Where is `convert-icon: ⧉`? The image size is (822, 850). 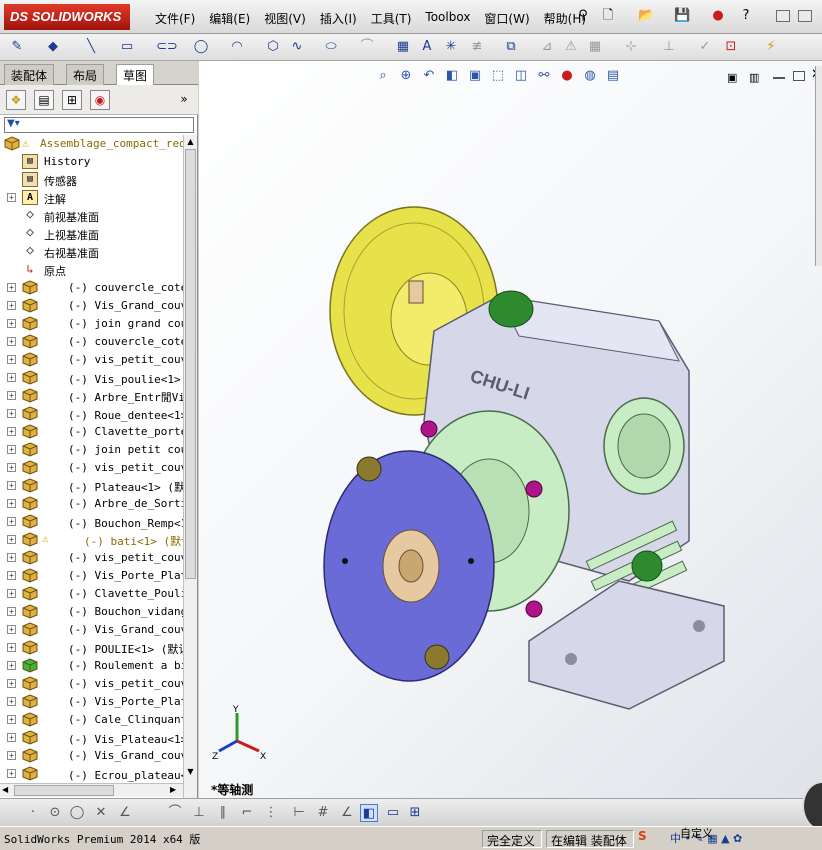 convert-icon: ⧉ is located at coordinates (511, 47).